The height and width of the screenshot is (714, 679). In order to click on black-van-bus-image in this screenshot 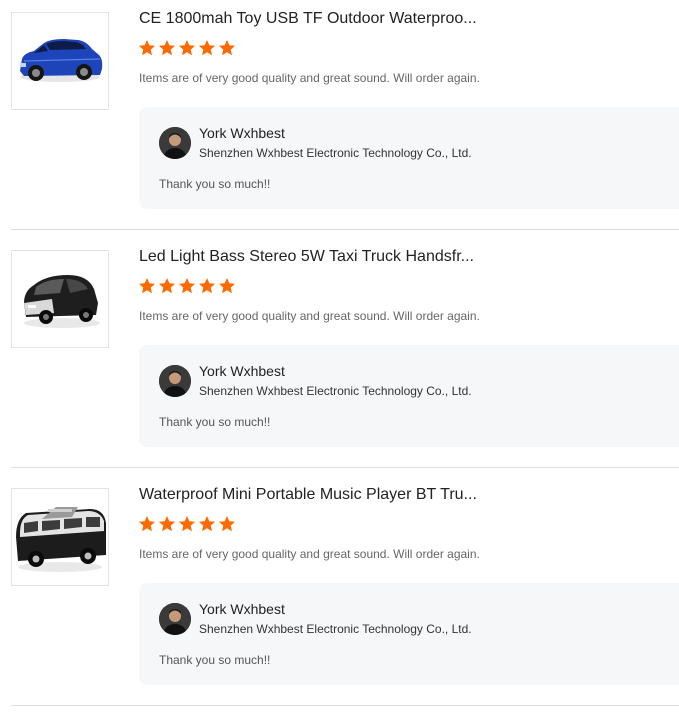, I will do `click(61, 539)`.